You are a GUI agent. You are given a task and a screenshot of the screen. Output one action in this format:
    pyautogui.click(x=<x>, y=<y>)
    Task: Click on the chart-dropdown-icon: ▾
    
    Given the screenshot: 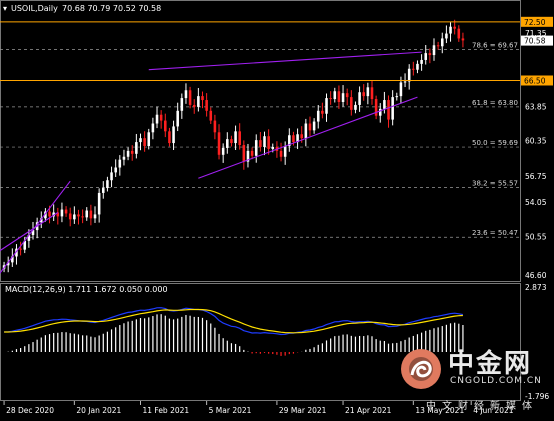 What is the action you would take?
    pyautogui.click(x=5, y=8)
    